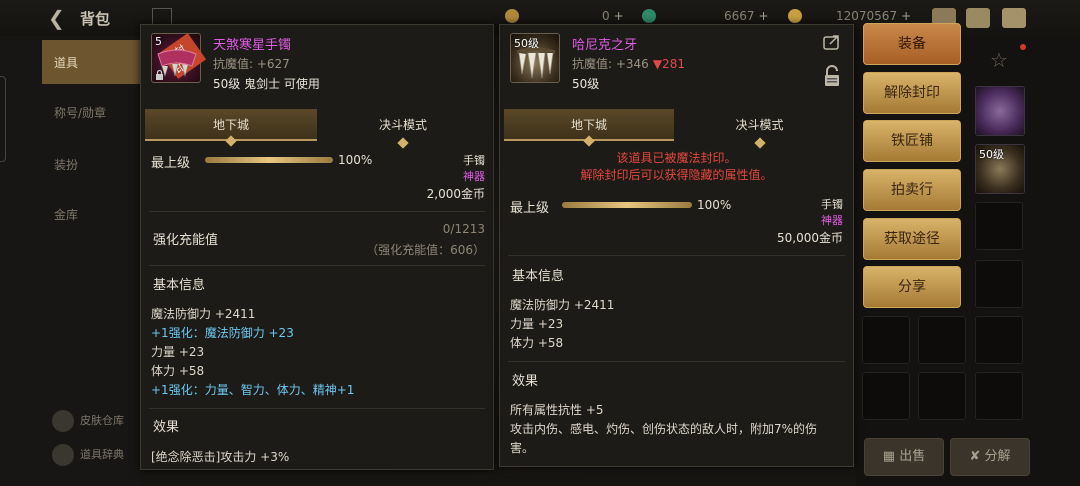 This screenshot has height=486, width=1080. I want to click on disassemble-label: 分解, so click(997, 456).